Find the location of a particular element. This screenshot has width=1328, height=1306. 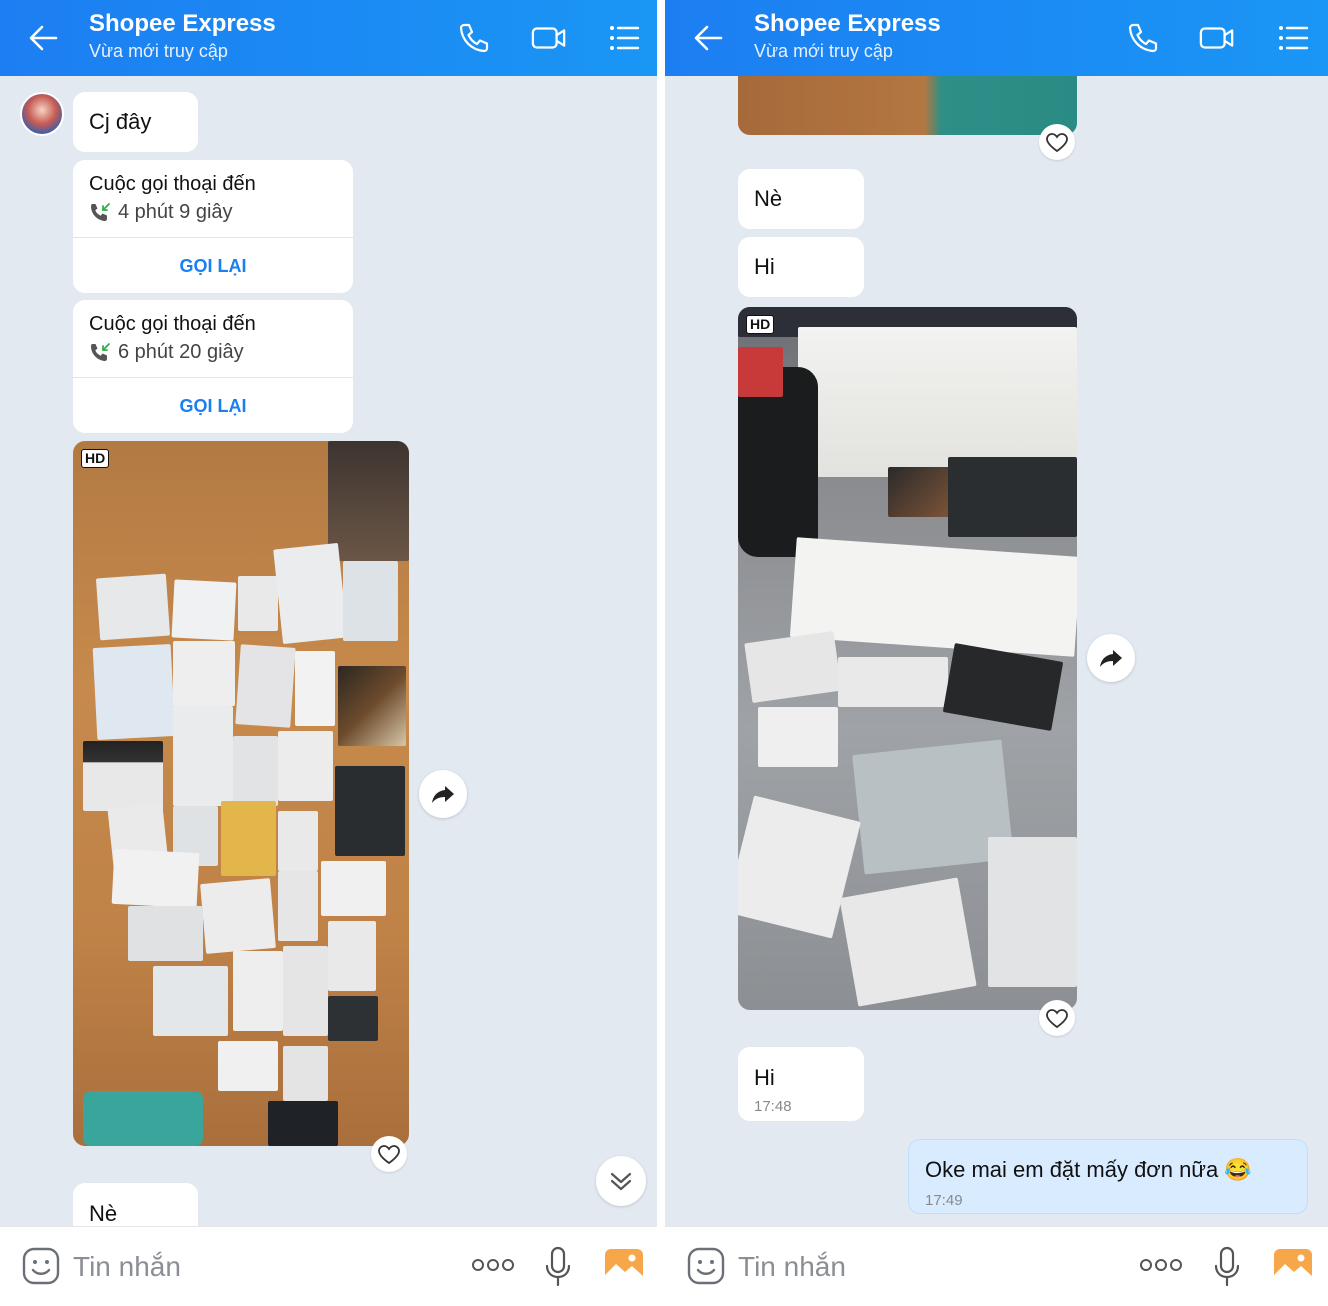

forward-icon is located at coordinates (443, 794).